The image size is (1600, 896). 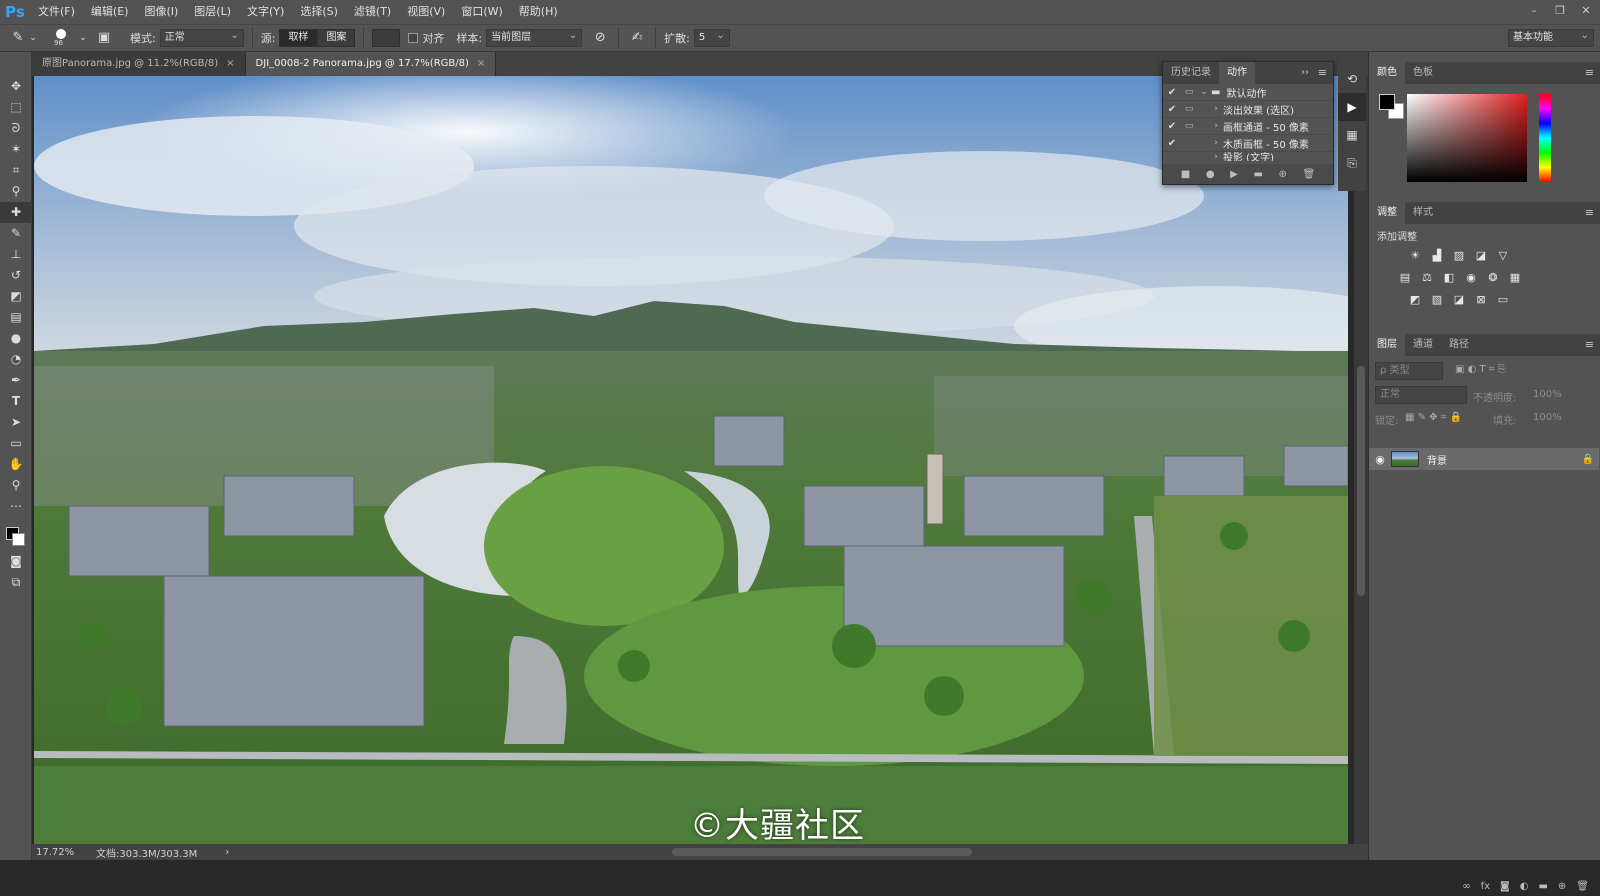 I want to click on ignore-adjustment-layers-icon: ⊘, so click(x=600, y=38).